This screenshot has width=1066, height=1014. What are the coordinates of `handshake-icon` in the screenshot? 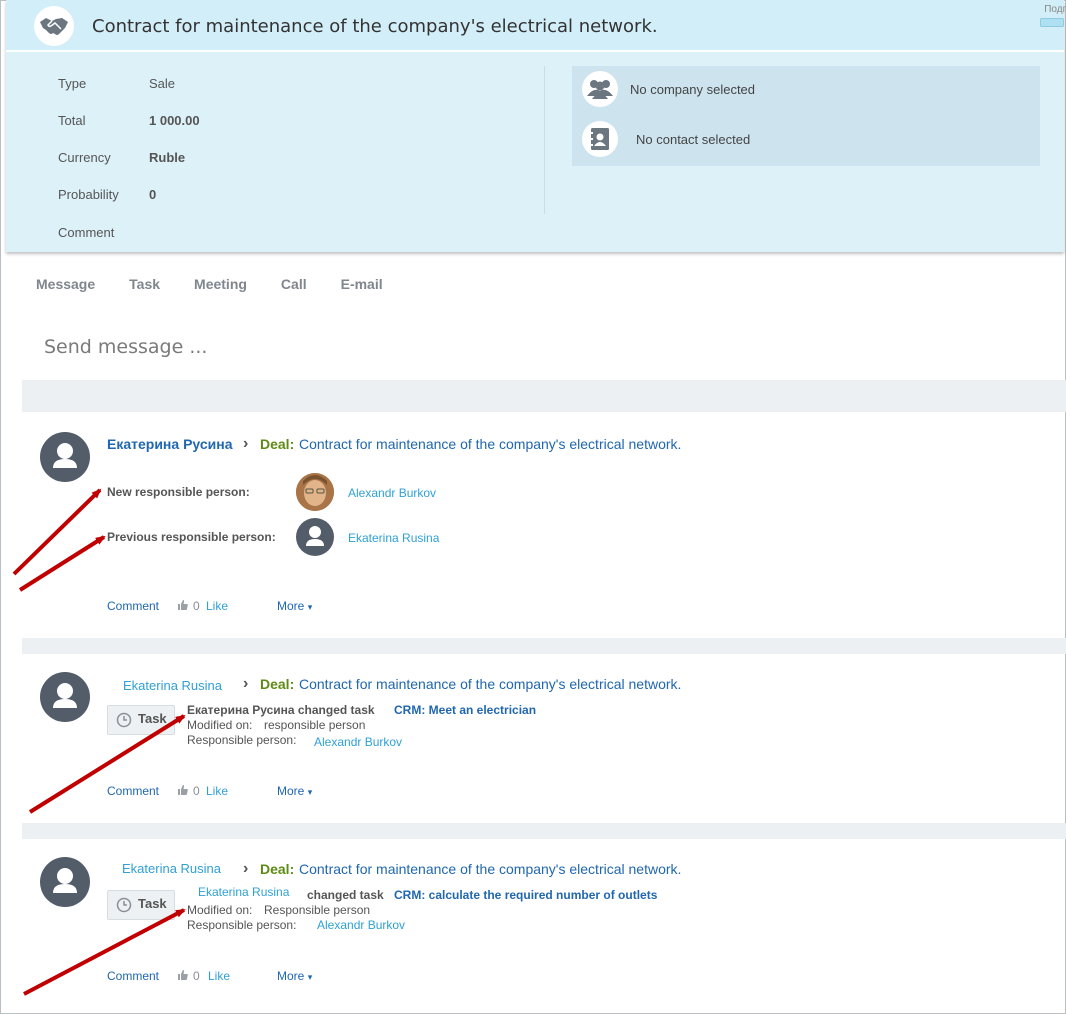 It's located at (54, 26).